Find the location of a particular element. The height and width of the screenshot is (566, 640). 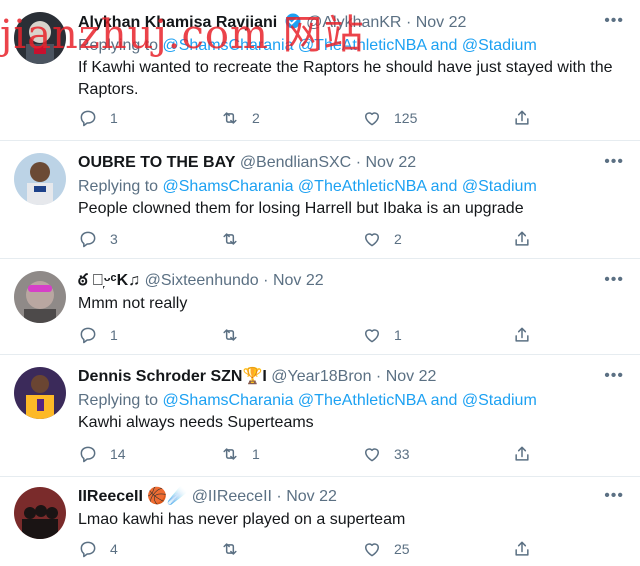

verified-badge-icon is located at coordinates (293, 24).